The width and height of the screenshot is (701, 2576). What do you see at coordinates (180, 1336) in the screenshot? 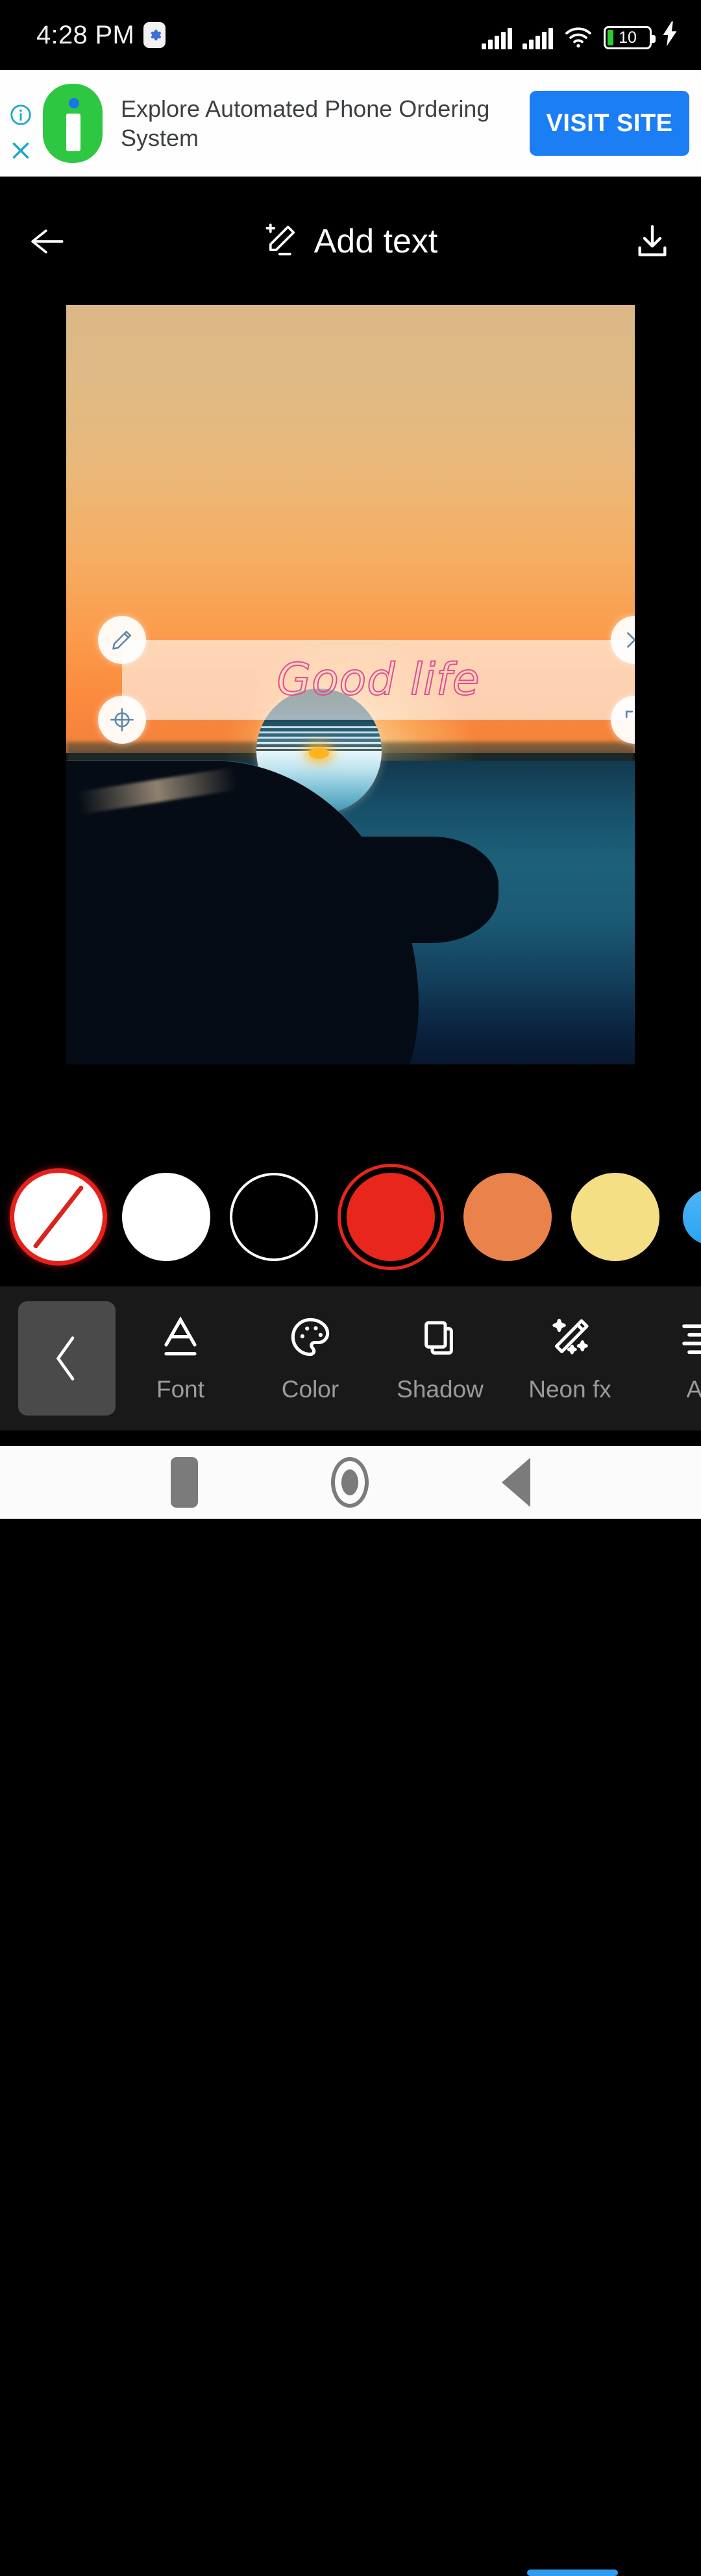
I see `font-letter-a-icon` at bounding box center [180, 1336].